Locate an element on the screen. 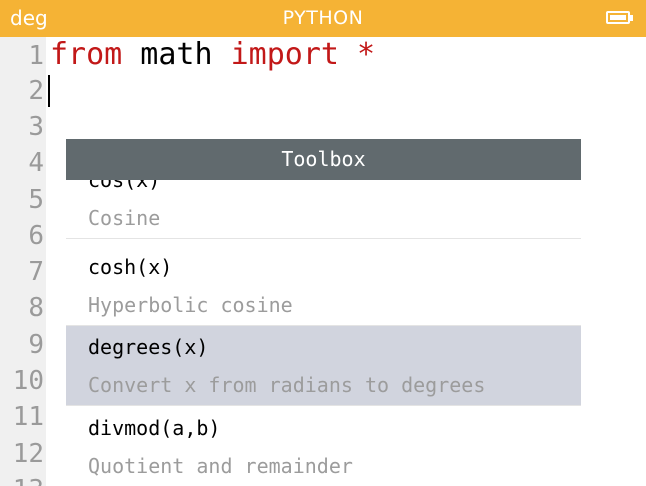 Image resolution: width=646 pixels, height=486 pixels. line-number-peek: 13 is located at coordinates (22, 479).